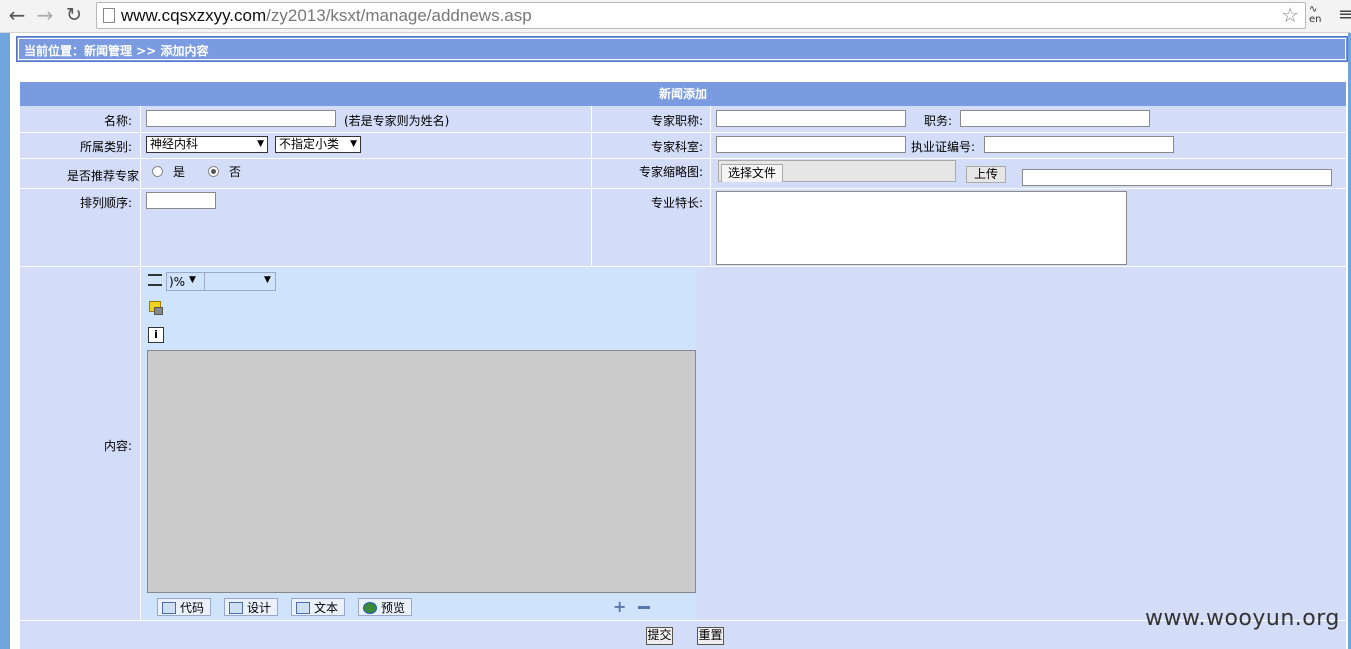 The width and height of the screenshot is (1351, 649). What do you see at coordinates (370, 608) in the screenshot?
I see `globe-icon` at bounding box center [370, 608].